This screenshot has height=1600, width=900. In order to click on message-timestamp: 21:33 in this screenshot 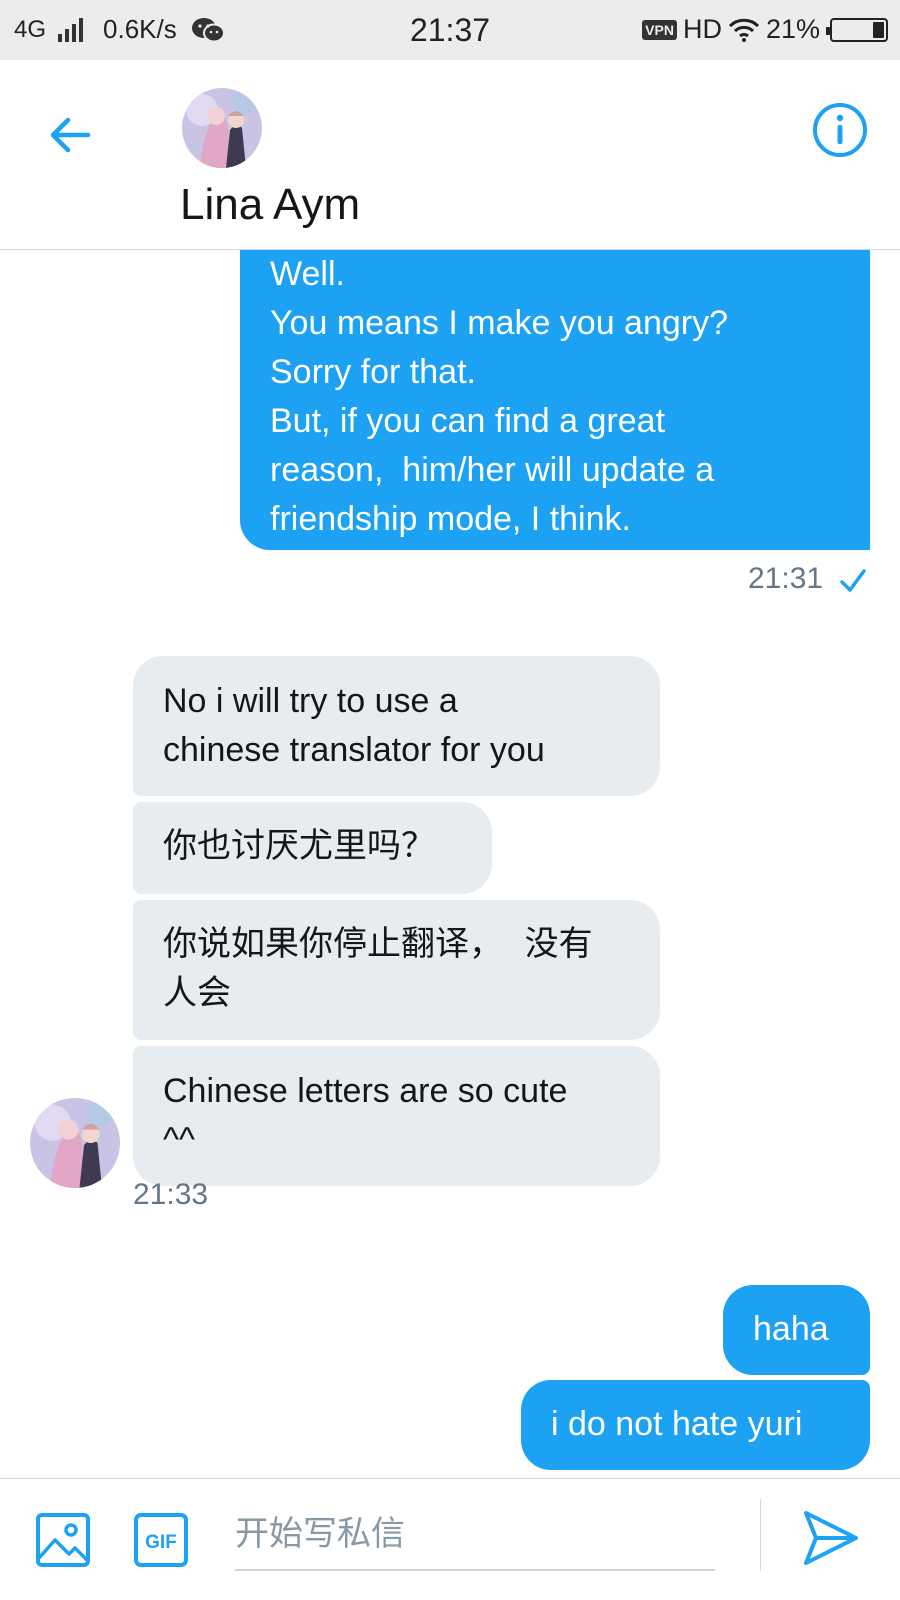, I will do `click(171, 1194)`.